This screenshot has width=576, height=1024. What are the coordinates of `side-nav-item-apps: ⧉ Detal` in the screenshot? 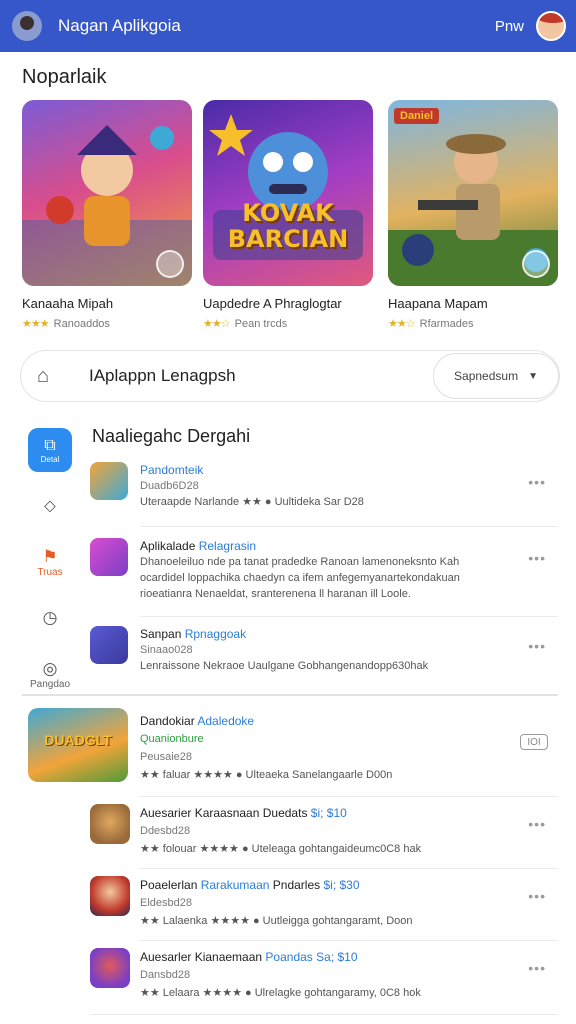 It's located at (50, 450).